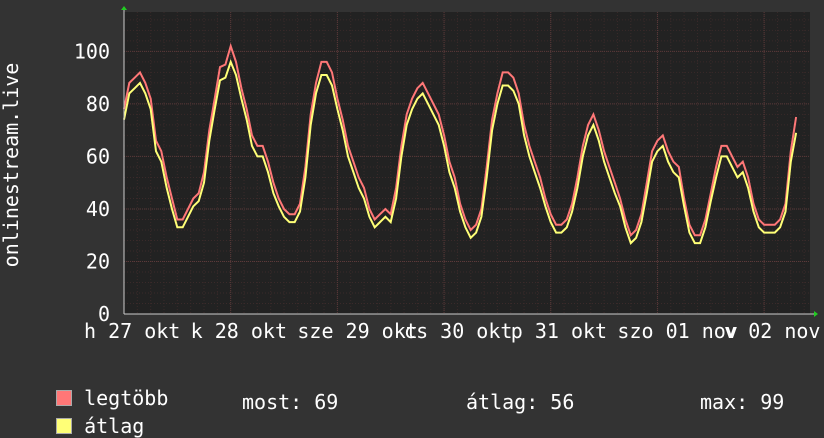 The height and width of the screenshot is (438, 824). Describe the element at coordinates (559, 331) in the screenshot. I see `x-tick-label: p 31 okt` at that location.